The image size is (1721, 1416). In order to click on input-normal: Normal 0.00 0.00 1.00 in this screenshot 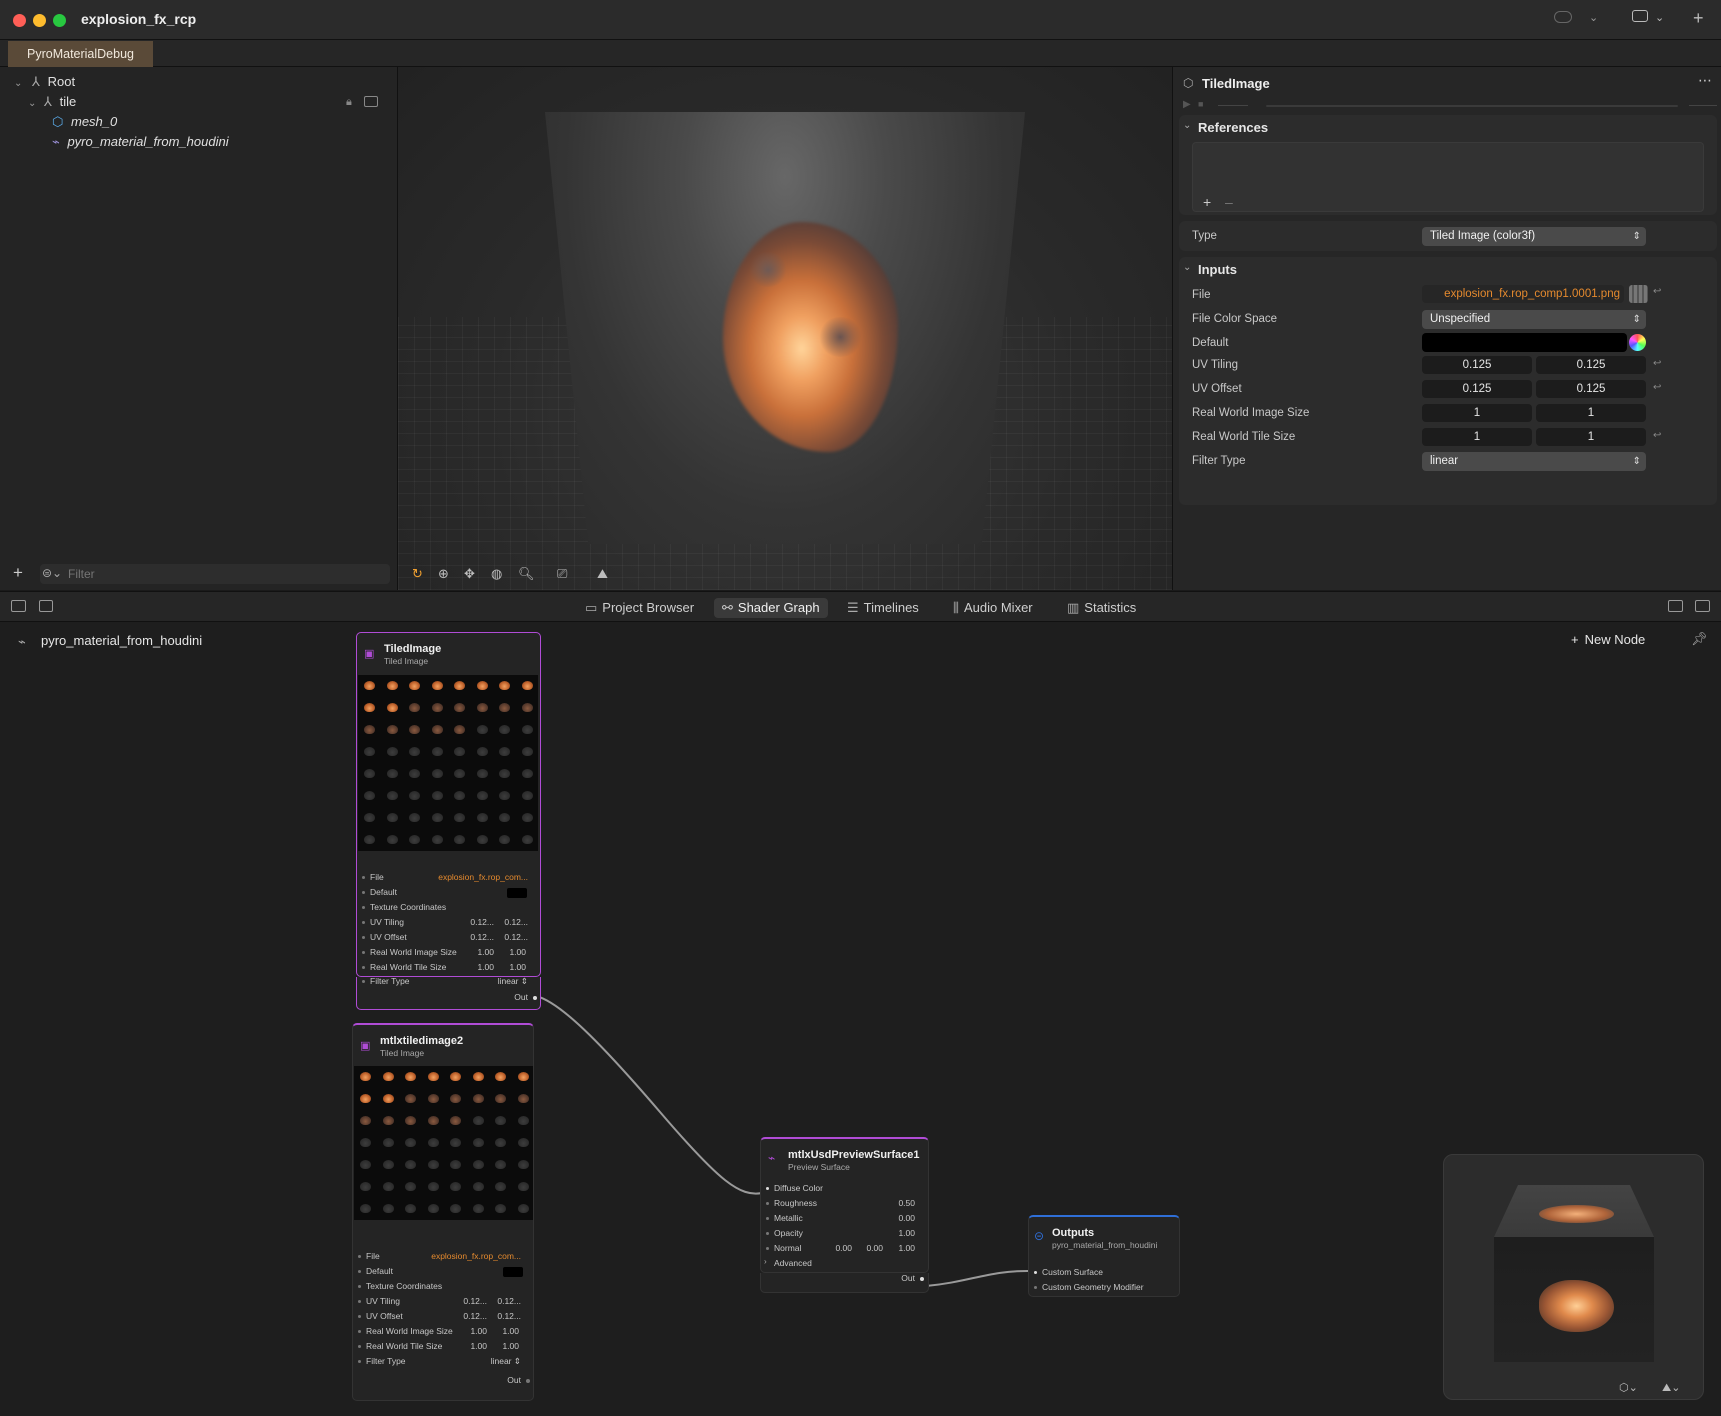, I will do `click(844, 1249)`.